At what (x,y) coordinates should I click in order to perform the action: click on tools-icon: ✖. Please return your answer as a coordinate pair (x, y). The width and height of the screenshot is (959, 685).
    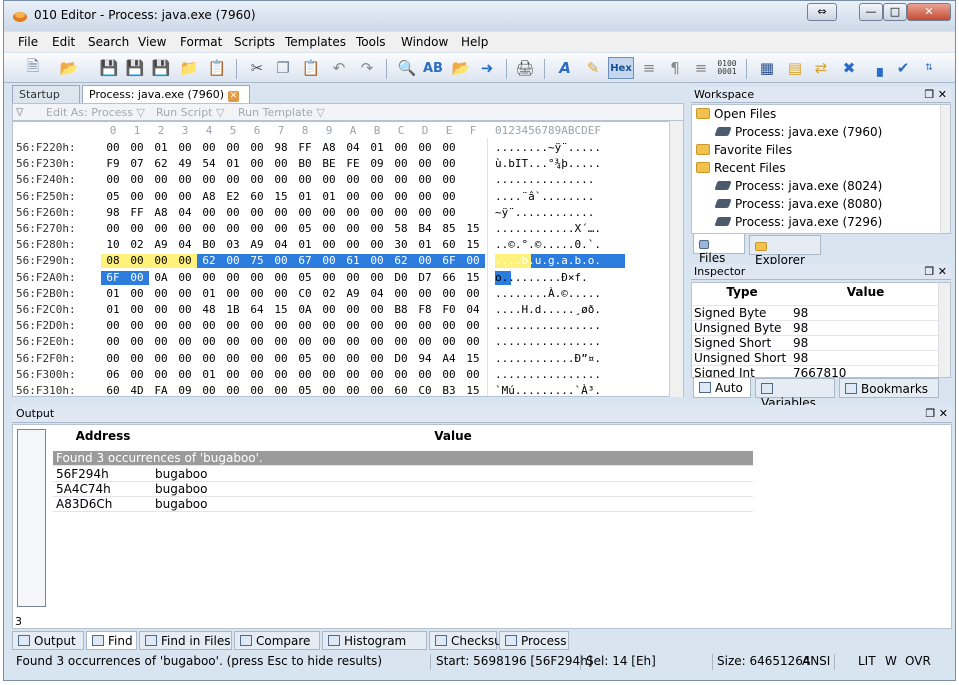
    Looking at the image, I should click on (849, 68).